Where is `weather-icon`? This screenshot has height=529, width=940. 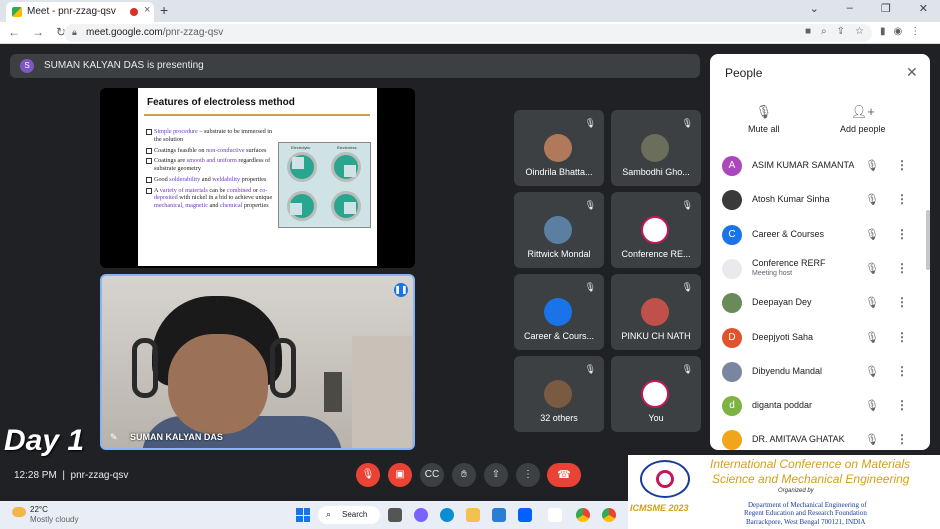
weather-icon is located at coordinates (19, 512).